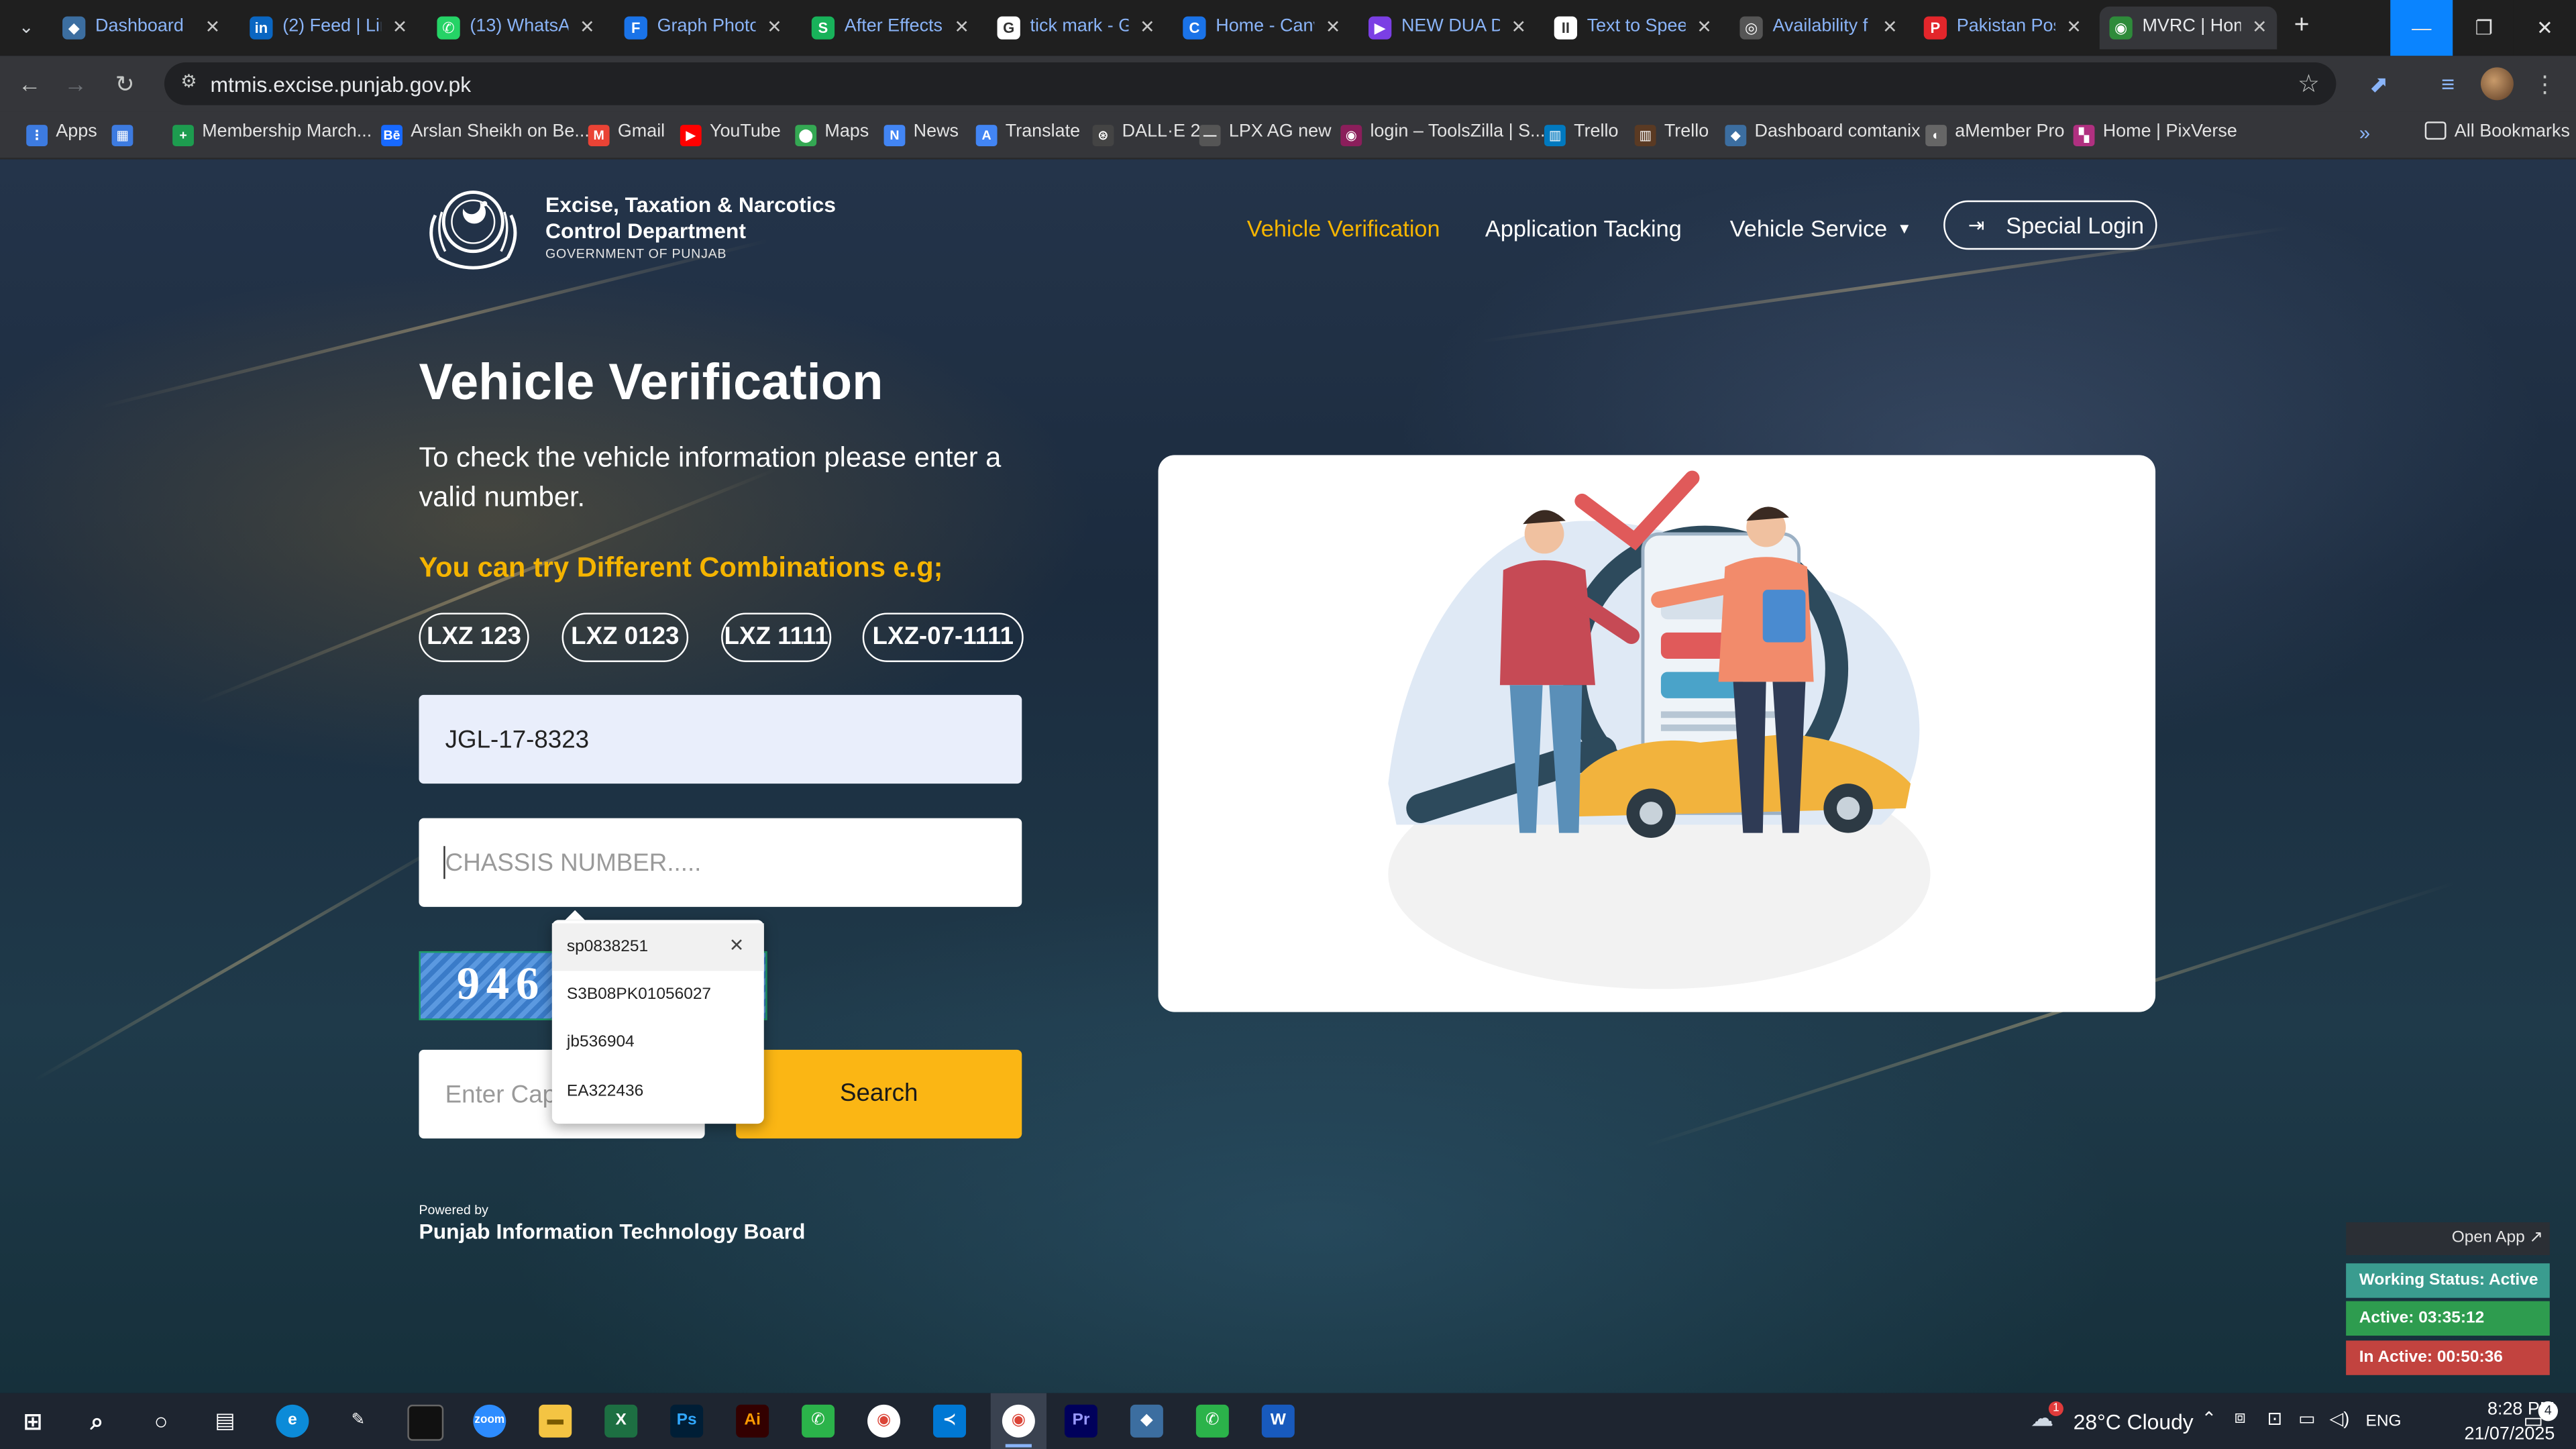 The image size is (2576, 1449). I want to click on all-bookmarks: All Bookmarks, so click(2497, 134).